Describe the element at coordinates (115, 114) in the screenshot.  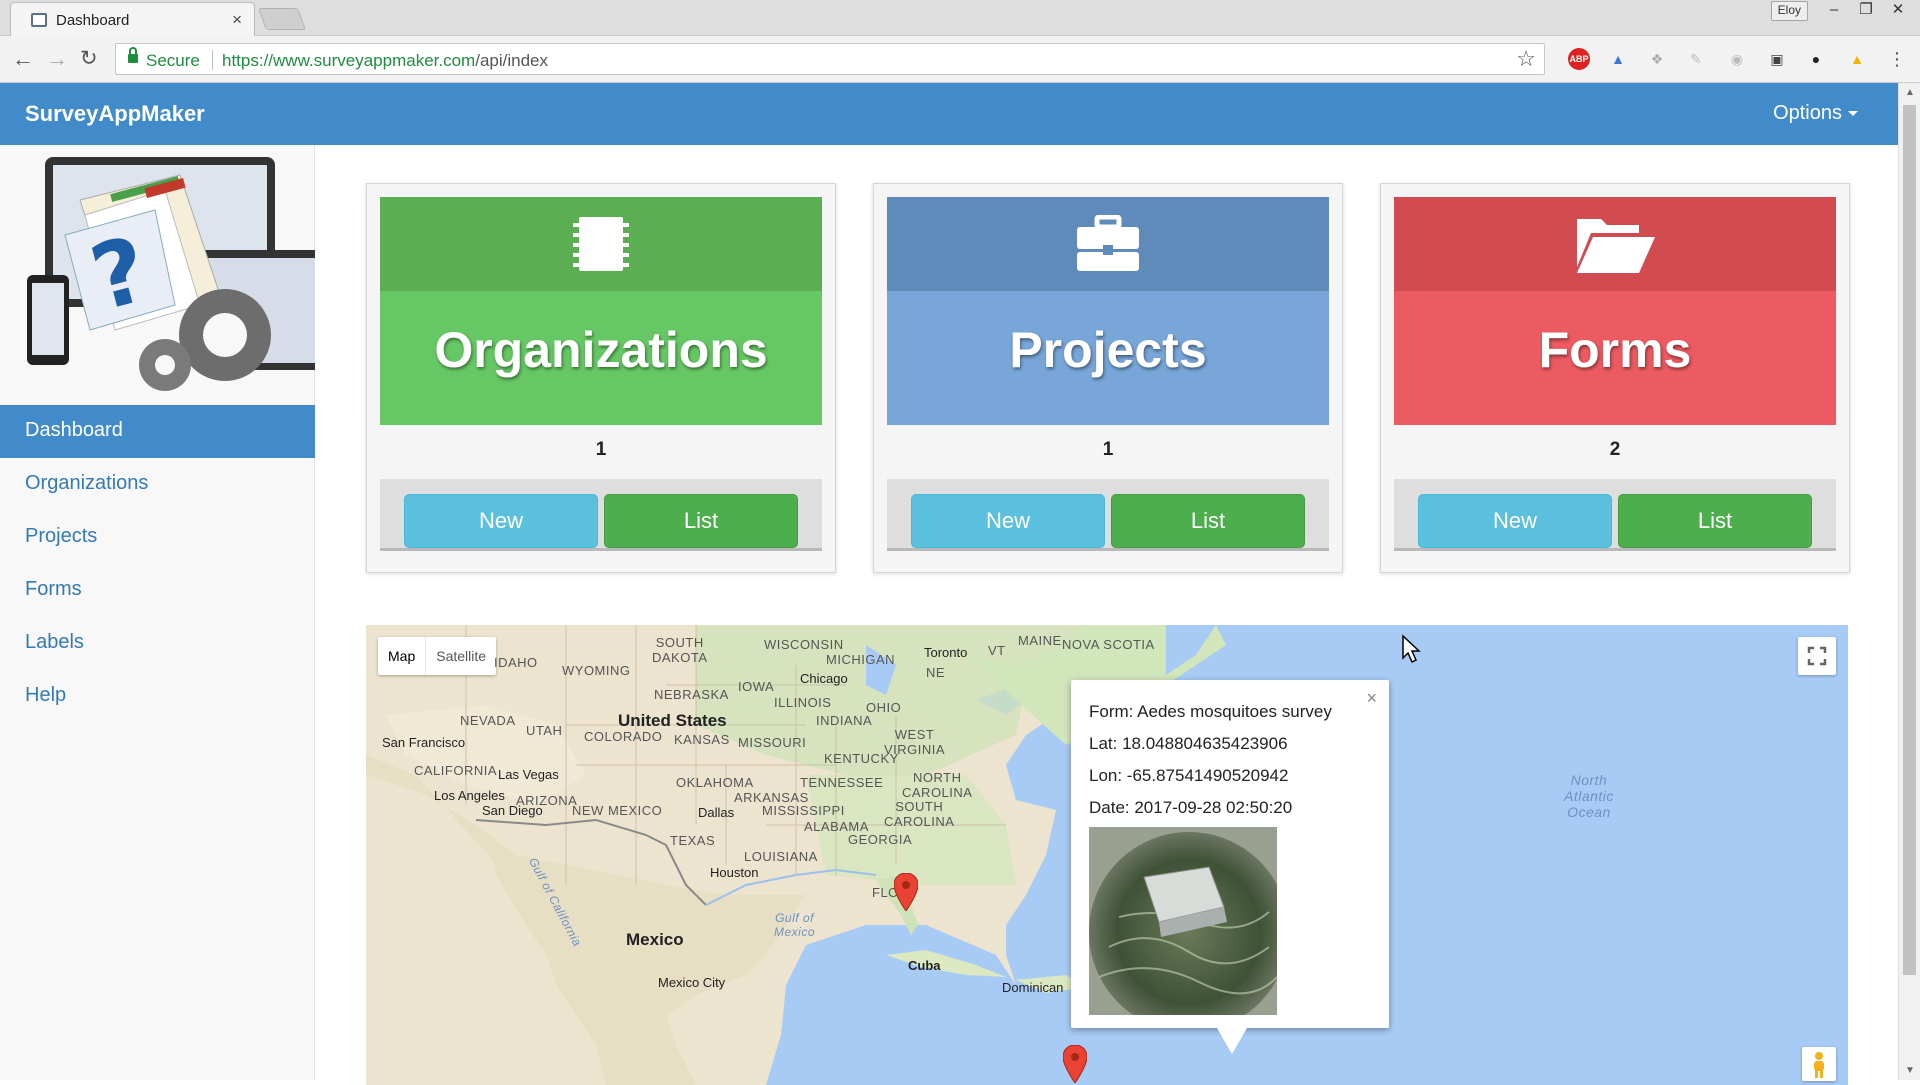
I see `brand-name: SurveyAppMaker` at that location.